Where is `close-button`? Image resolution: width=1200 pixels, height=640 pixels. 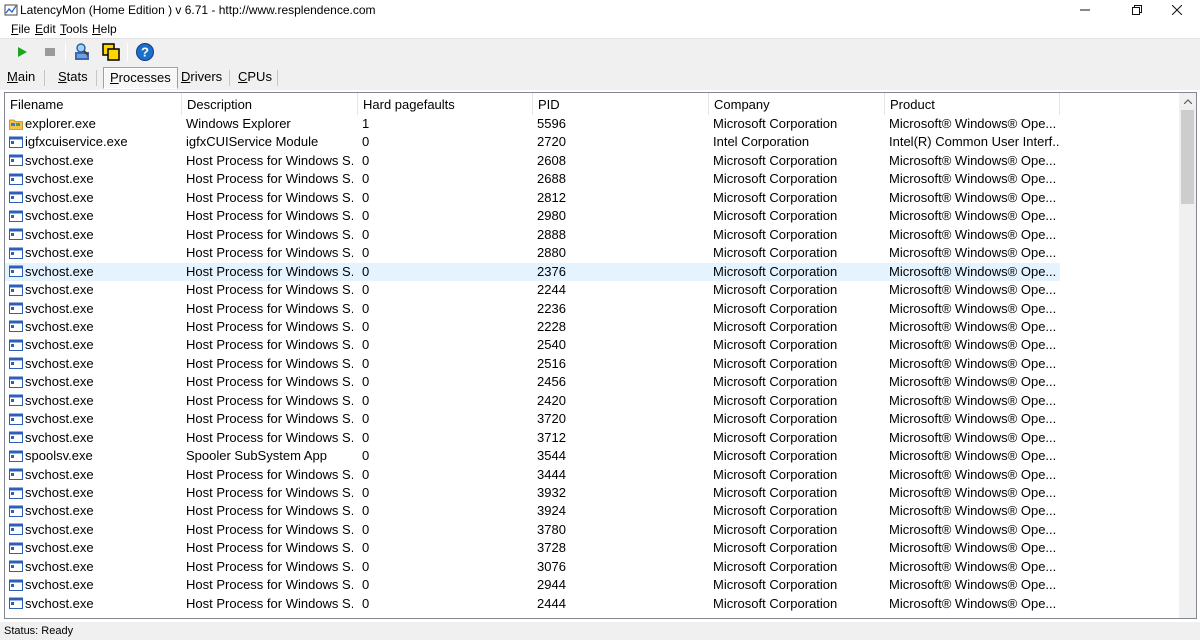 close-button is located at coordinates (1177, 10).